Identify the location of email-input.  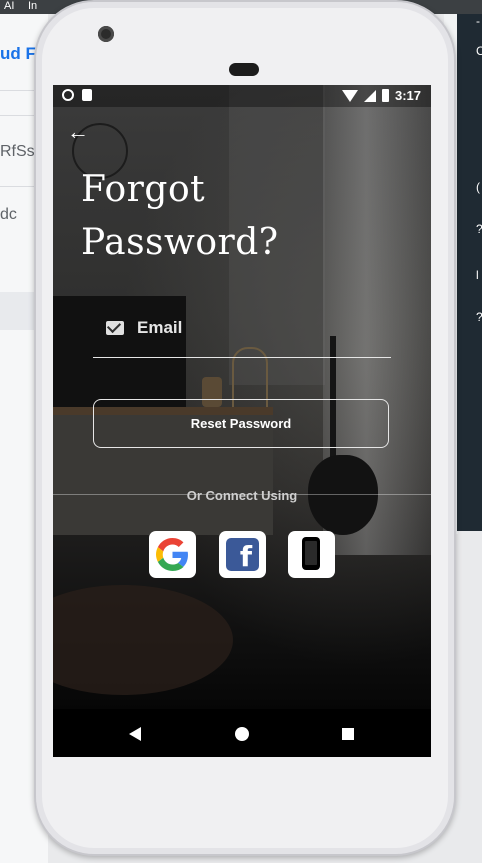
(257, 328).